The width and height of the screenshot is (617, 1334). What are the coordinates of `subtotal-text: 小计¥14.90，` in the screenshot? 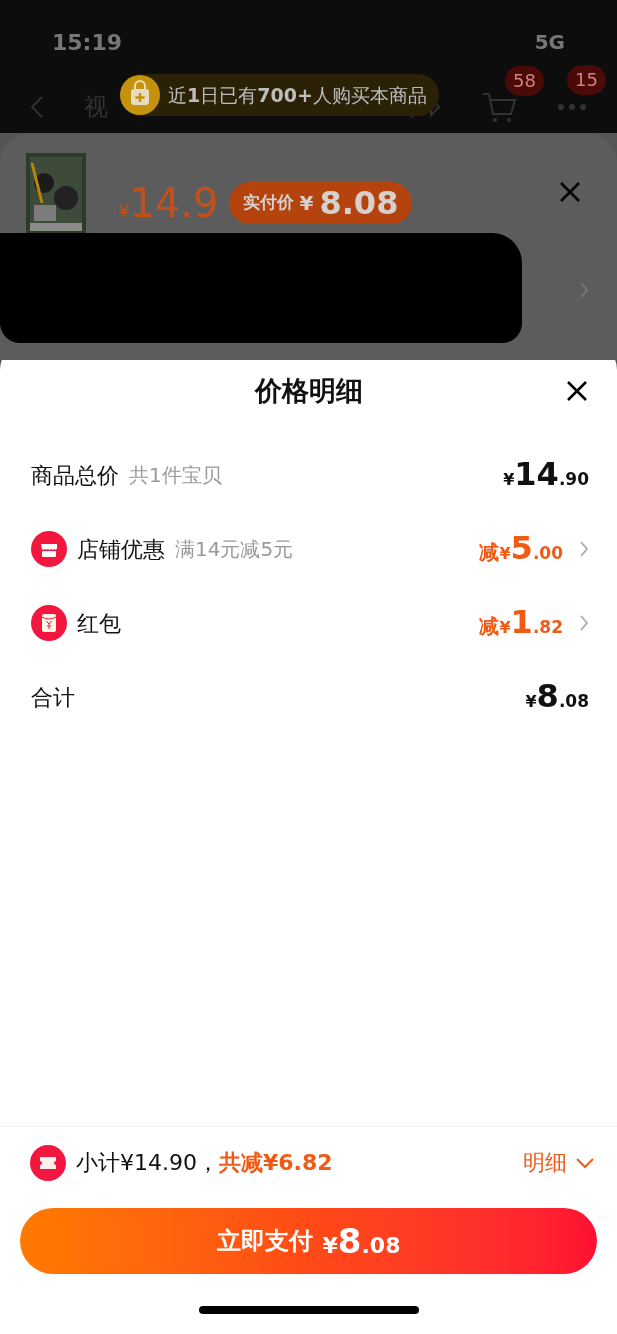 It's located at (147, 1163).